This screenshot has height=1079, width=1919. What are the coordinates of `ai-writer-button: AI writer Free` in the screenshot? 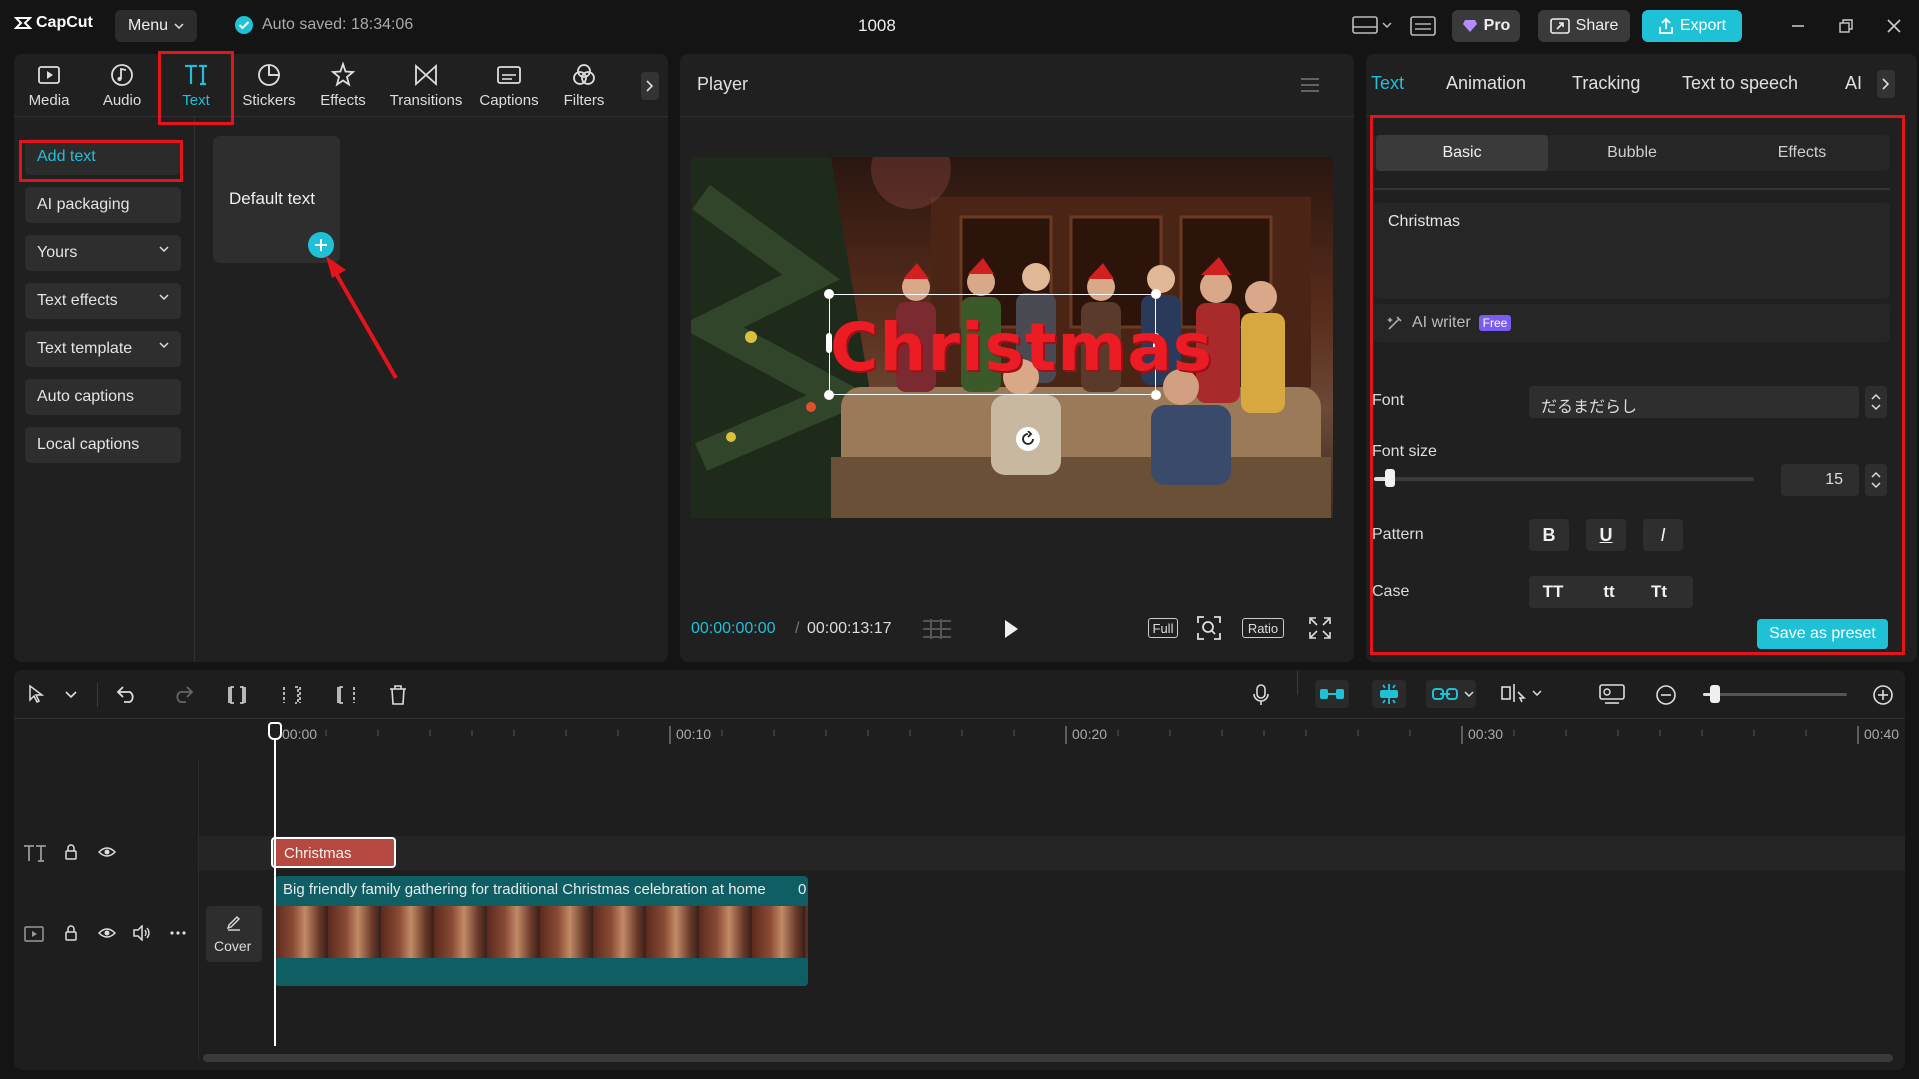 It's located at (1632, 323).